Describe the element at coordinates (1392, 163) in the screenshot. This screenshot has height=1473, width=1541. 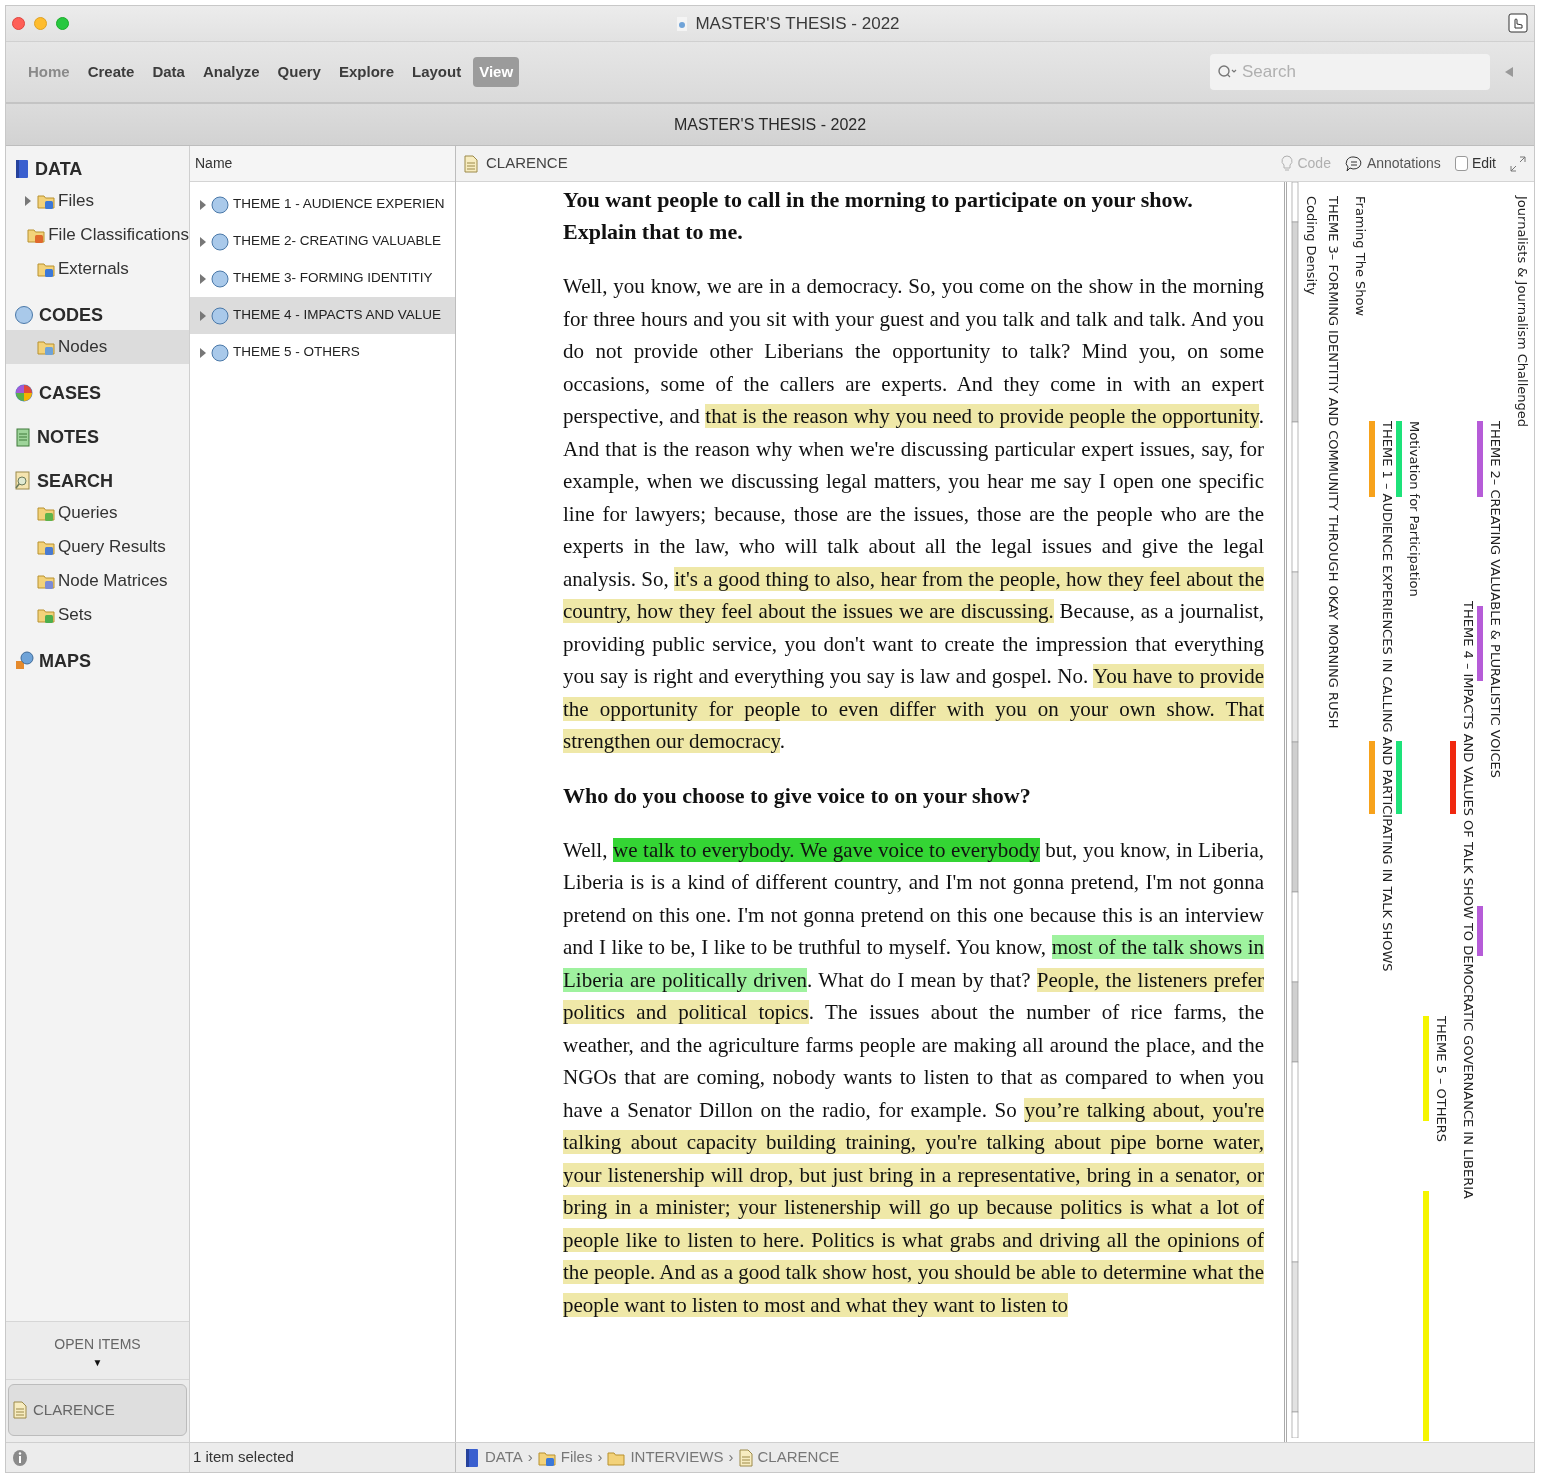
I see `annotations-button: Annotations` at that location.